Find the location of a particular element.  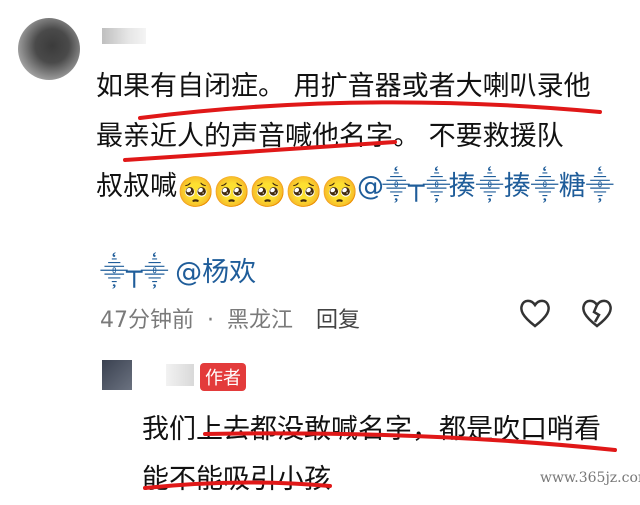

watermark: www.365jz.com is located at coordinates (590, 478).